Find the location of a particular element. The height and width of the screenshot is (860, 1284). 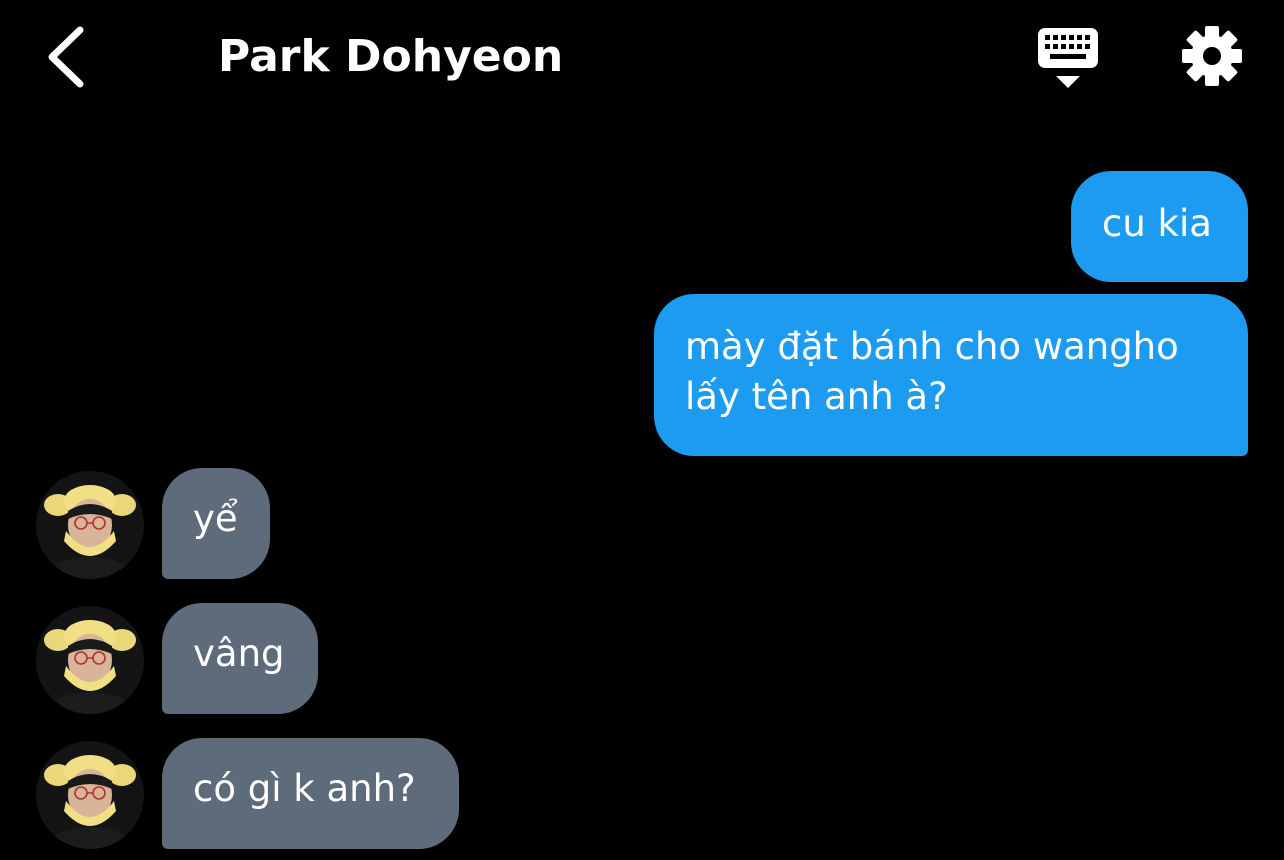

chat-header: Park Dohyeon is located at coordinates (642, 57).